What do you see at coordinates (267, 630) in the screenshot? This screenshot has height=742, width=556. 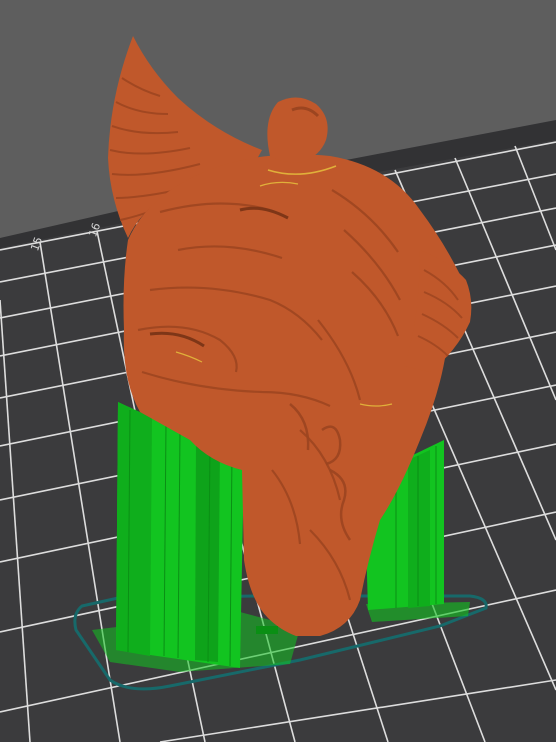 I see `model-base-detail` at bounding box center [267, 630].